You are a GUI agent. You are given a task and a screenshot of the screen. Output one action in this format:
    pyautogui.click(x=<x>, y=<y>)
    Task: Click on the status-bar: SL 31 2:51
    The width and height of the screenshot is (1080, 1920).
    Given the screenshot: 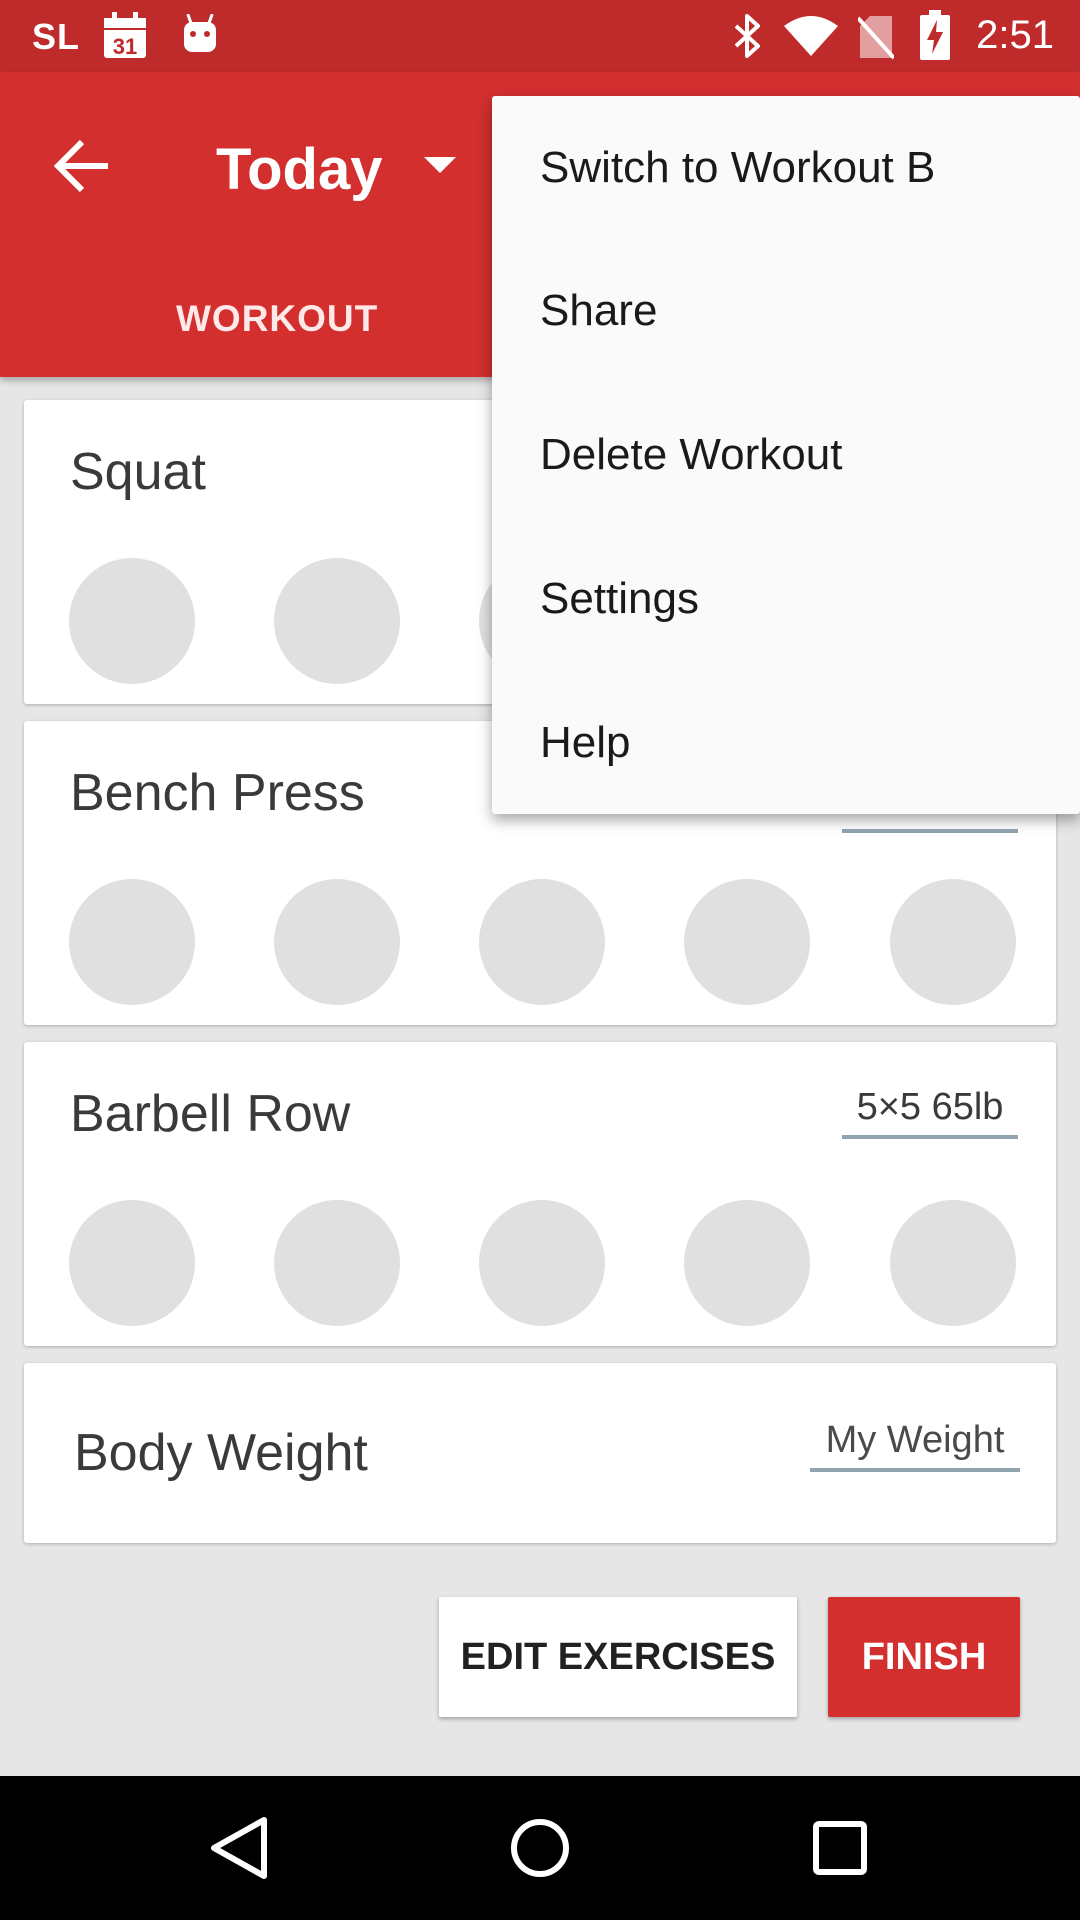 What is the action you would take?
    pyautogui.click(x=540, y=36)
    